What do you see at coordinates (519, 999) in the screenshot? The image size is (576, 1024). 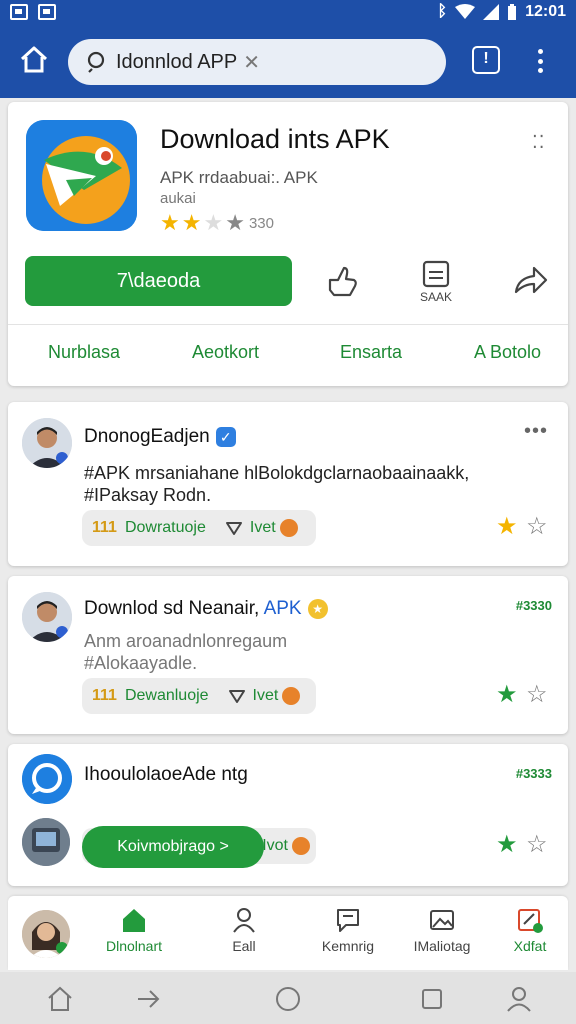 I see `account-icon` at bounding box center [519, 999].